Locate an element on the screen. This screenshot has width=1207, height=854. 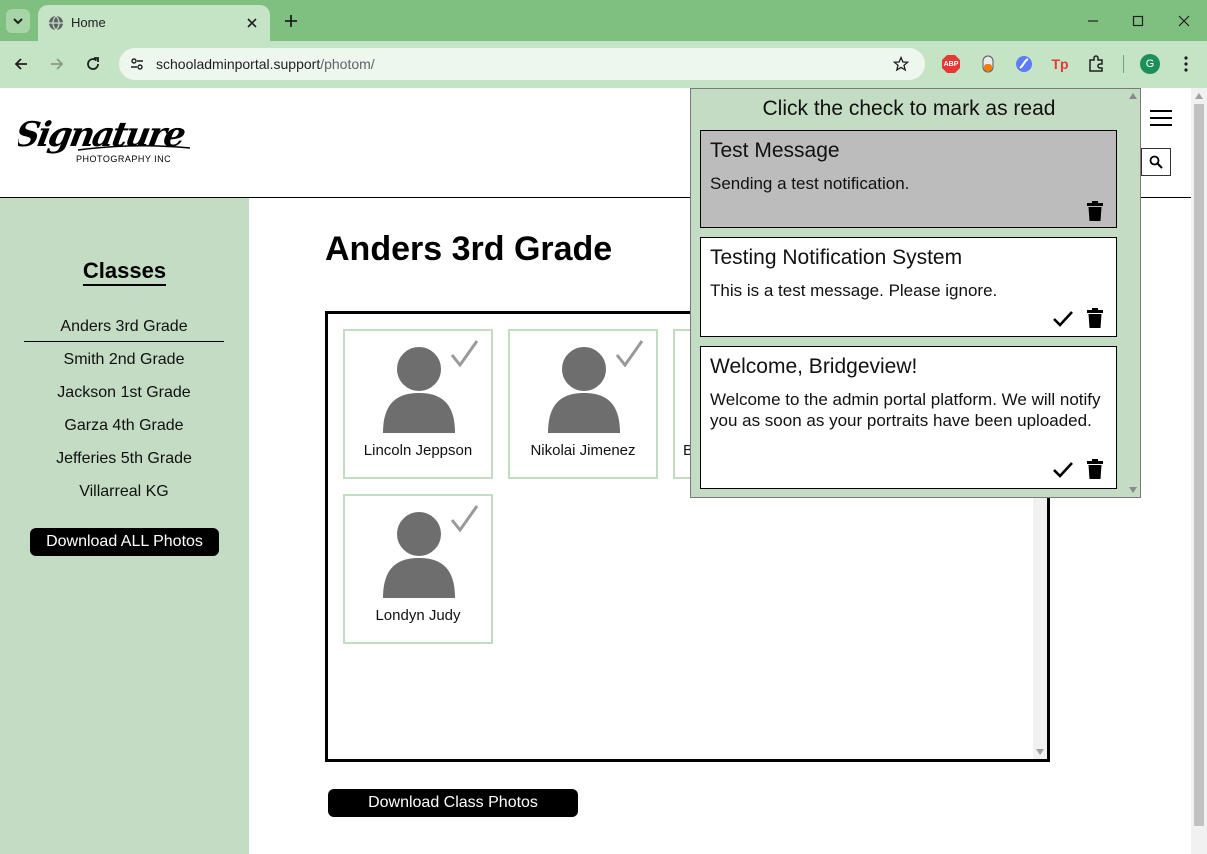
logo-graphic: Signature PHOTOGRAPHY INC is located at coordinates (101, 139).